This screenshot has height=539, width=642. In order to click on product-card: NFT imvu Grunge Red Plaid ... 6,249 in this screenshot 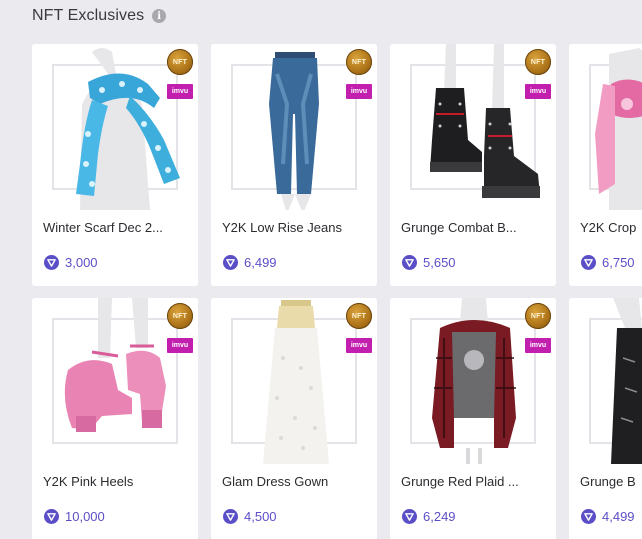, I will do `click(473, 418)`.